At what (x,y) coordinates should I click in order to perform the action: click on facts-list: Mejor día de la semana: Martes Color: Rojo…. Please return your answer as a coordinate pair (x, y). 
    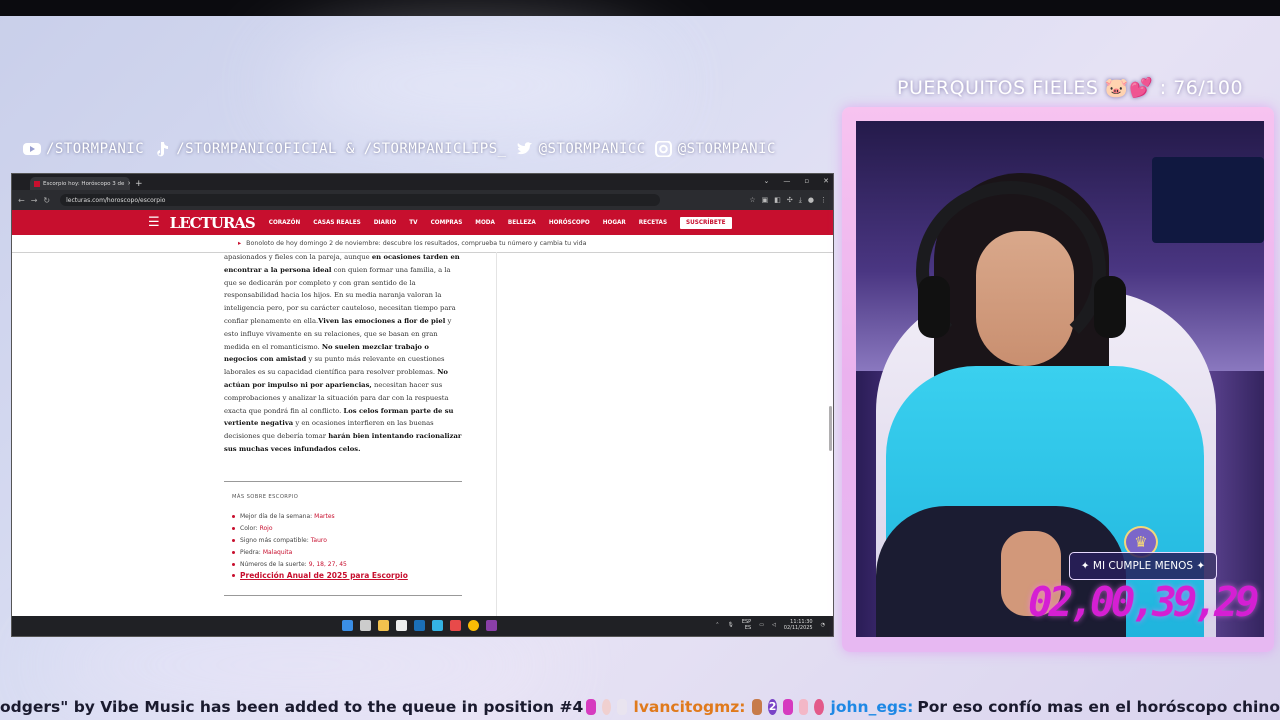
    Looking at the image, I should click on (289, 540).